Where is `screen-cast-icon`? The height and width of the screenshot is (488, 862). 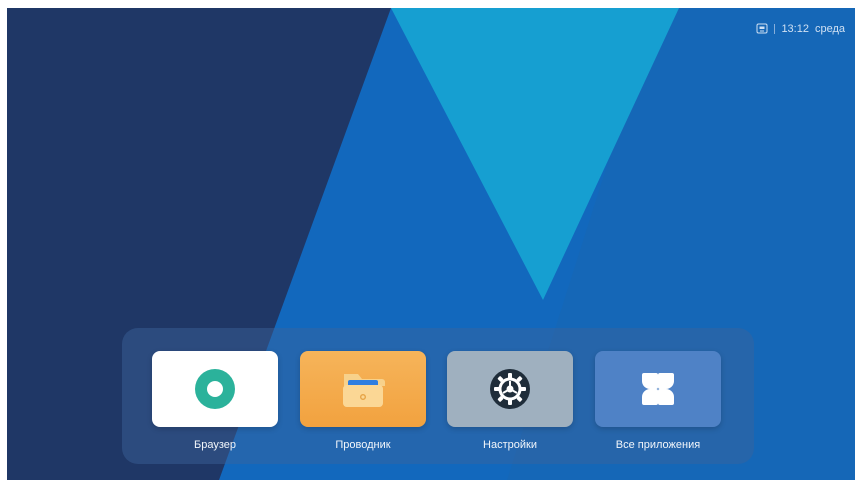 screen-cast-icon is located at coordinates (762, 29).